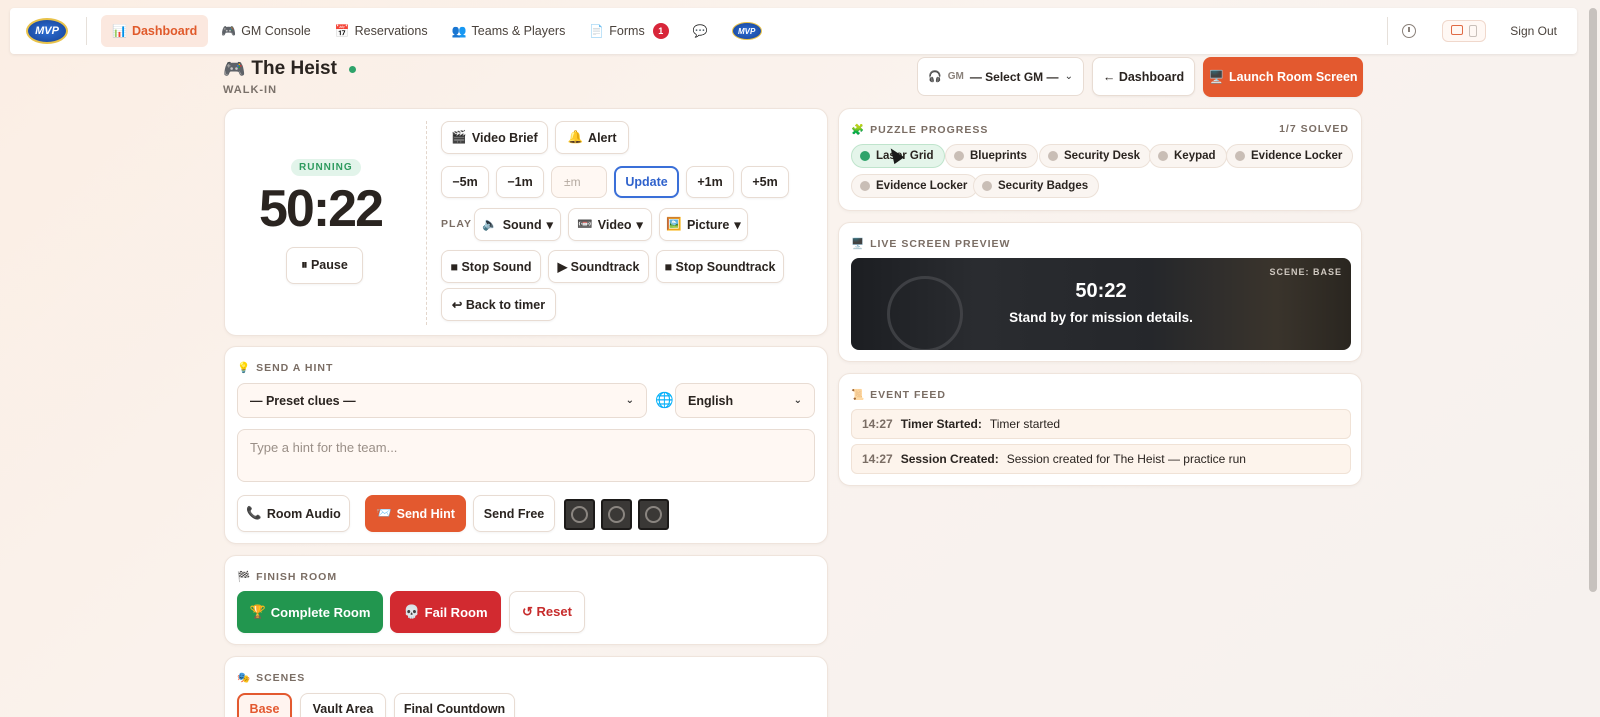  What do you see at coordinates (720, 266) in the screenshot?
I see `stop-soundtrack-button: ■ Stop Soundtrack` at bounding box center [720, 266].